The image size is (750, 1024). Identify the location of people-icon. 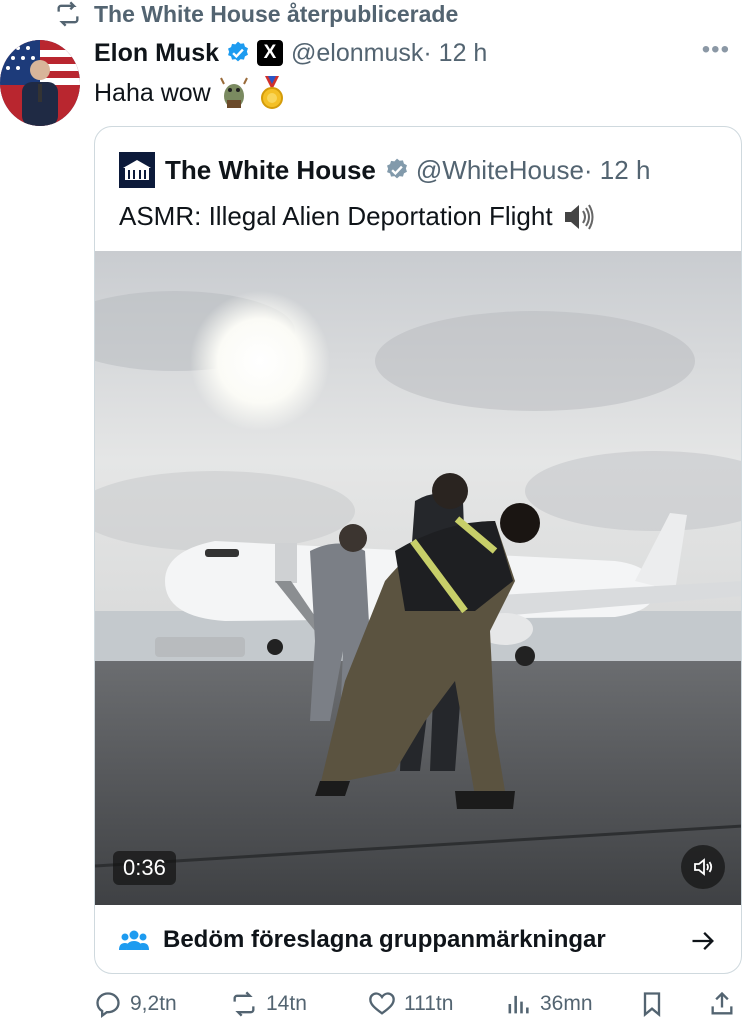
(134, 940).